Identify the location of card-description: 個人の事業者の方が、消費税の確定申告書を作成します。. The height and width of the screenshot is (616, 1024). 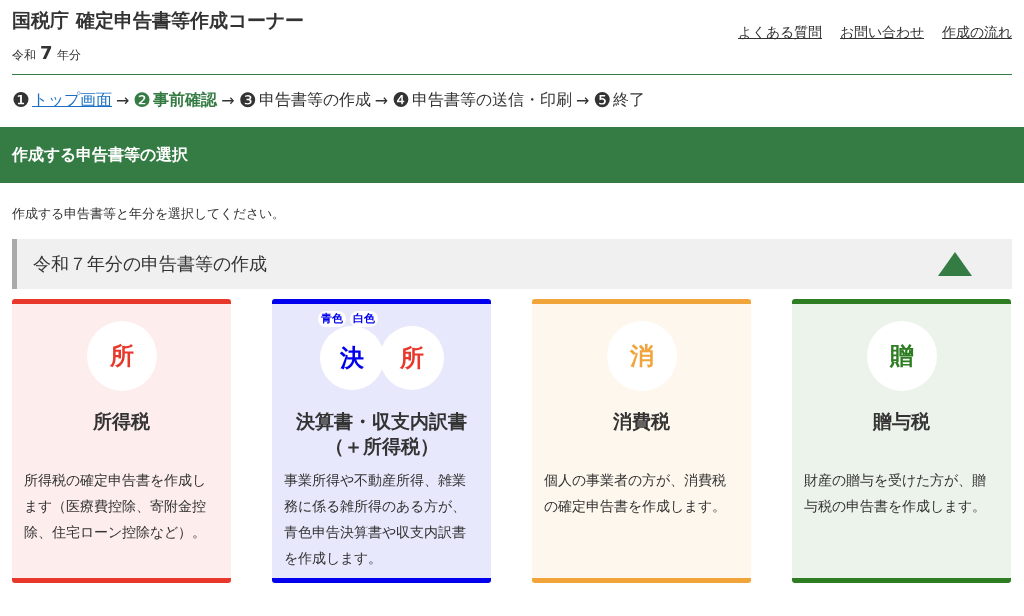
(635, 493).